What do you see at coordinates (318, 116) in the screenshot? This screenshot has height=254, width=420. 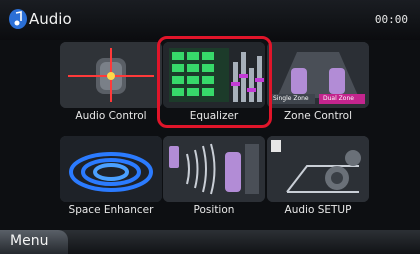 I see `zone-control-label: Zone Control` at bounding box center [318, 116].